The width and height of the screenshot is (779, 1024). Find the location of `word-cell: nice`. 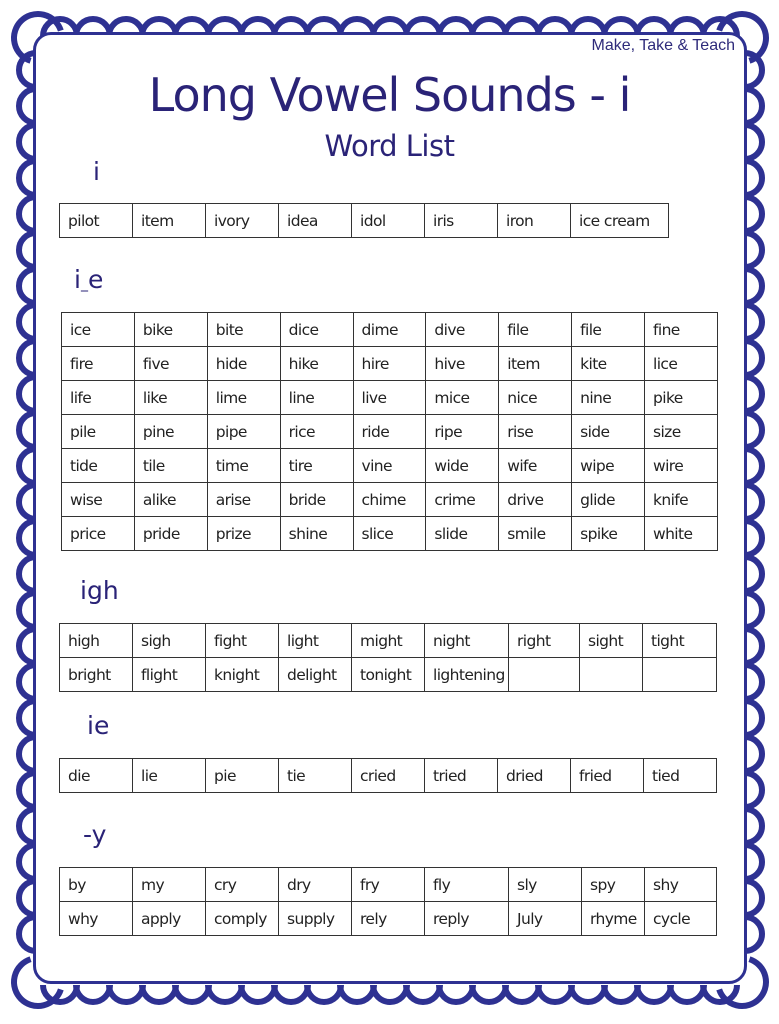

word-cell: nice is located at coordinates (535, 397).